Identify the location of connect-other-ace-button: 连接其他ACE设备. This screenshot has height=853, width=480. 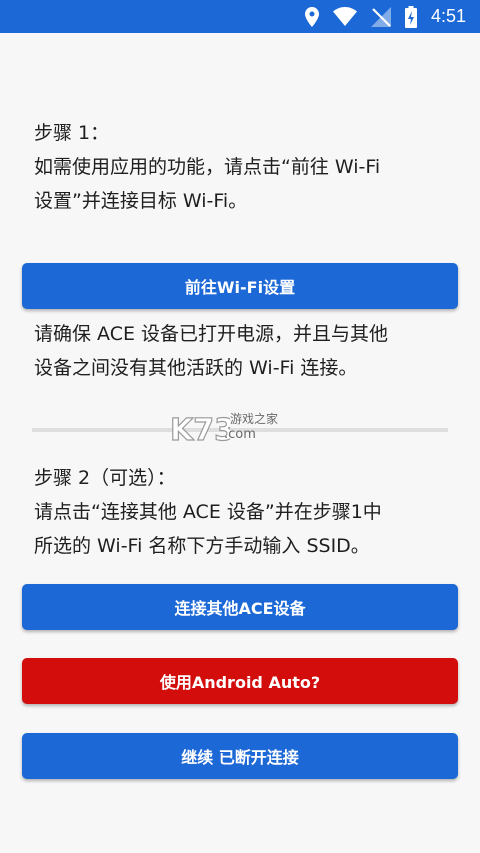
(240, 607).